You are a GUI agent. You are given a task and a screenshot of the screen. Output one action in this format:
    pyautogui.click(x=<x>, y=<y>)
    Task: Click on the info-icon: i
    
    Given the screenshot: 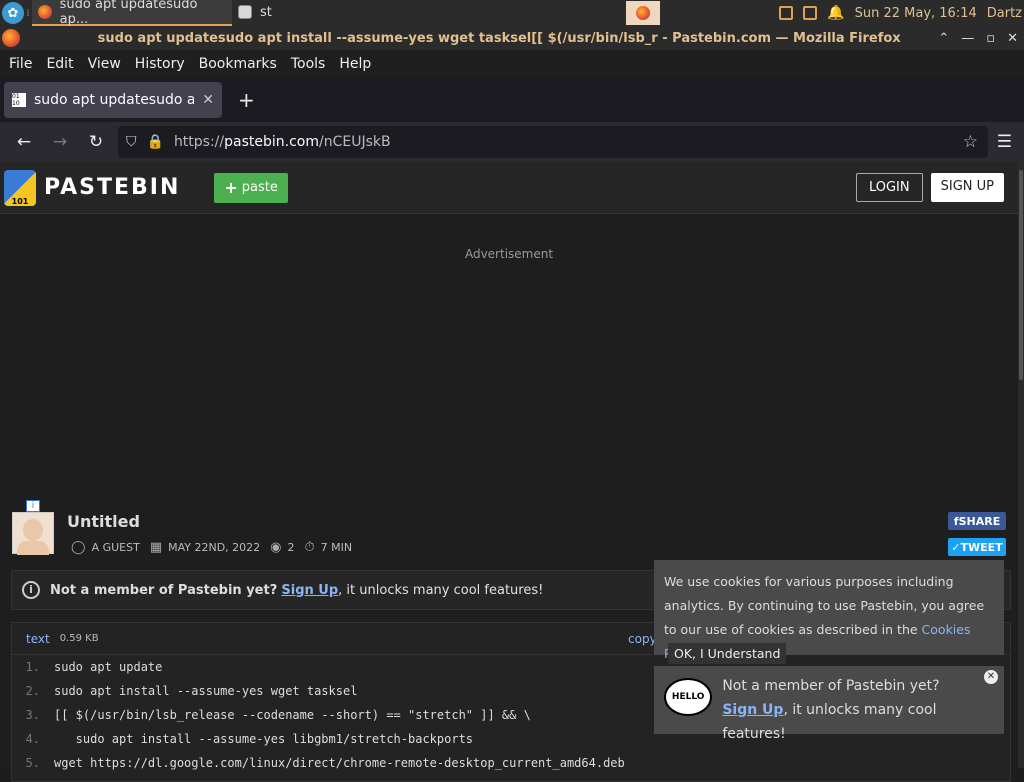 What is the action you would take?
    pyautogui.click(x=33, y=506)
    